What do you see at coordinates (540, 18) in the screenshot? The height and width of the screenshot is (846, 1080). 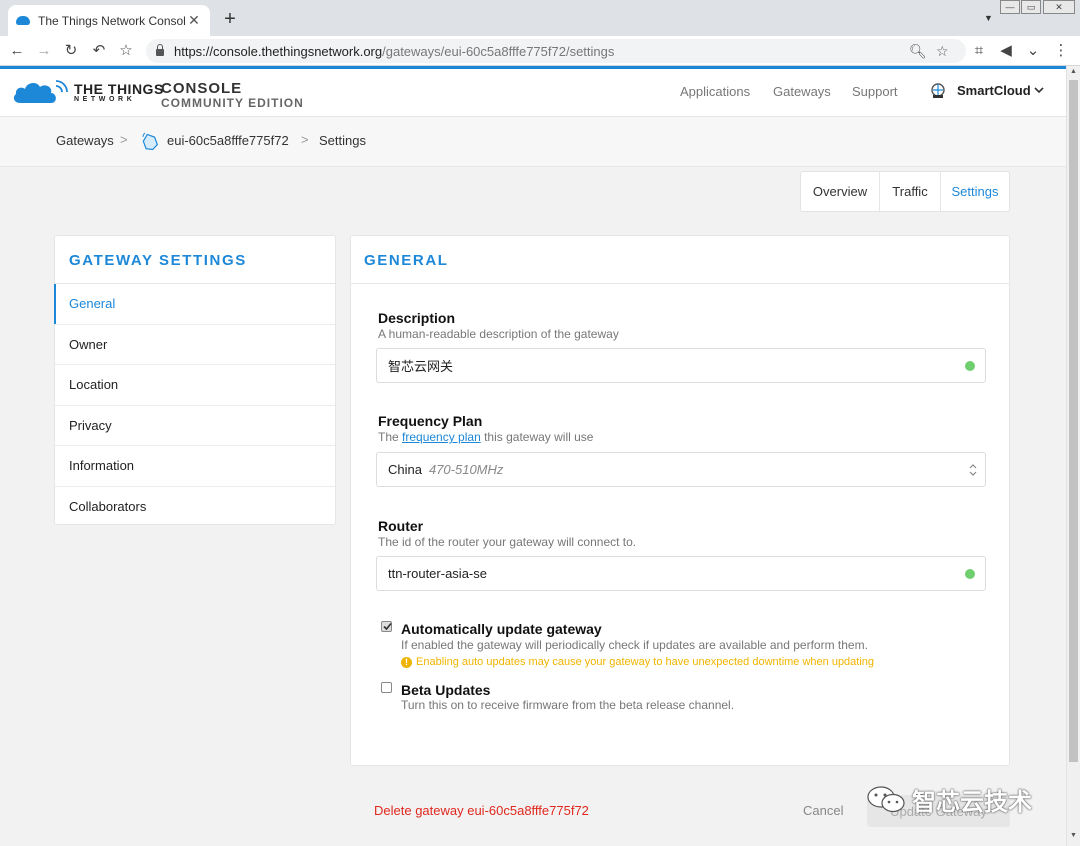 I see `browser-tab-strip: The Things Network Console ✕ + ▼ — ▭ ✕` at bounding box center [540, 18].